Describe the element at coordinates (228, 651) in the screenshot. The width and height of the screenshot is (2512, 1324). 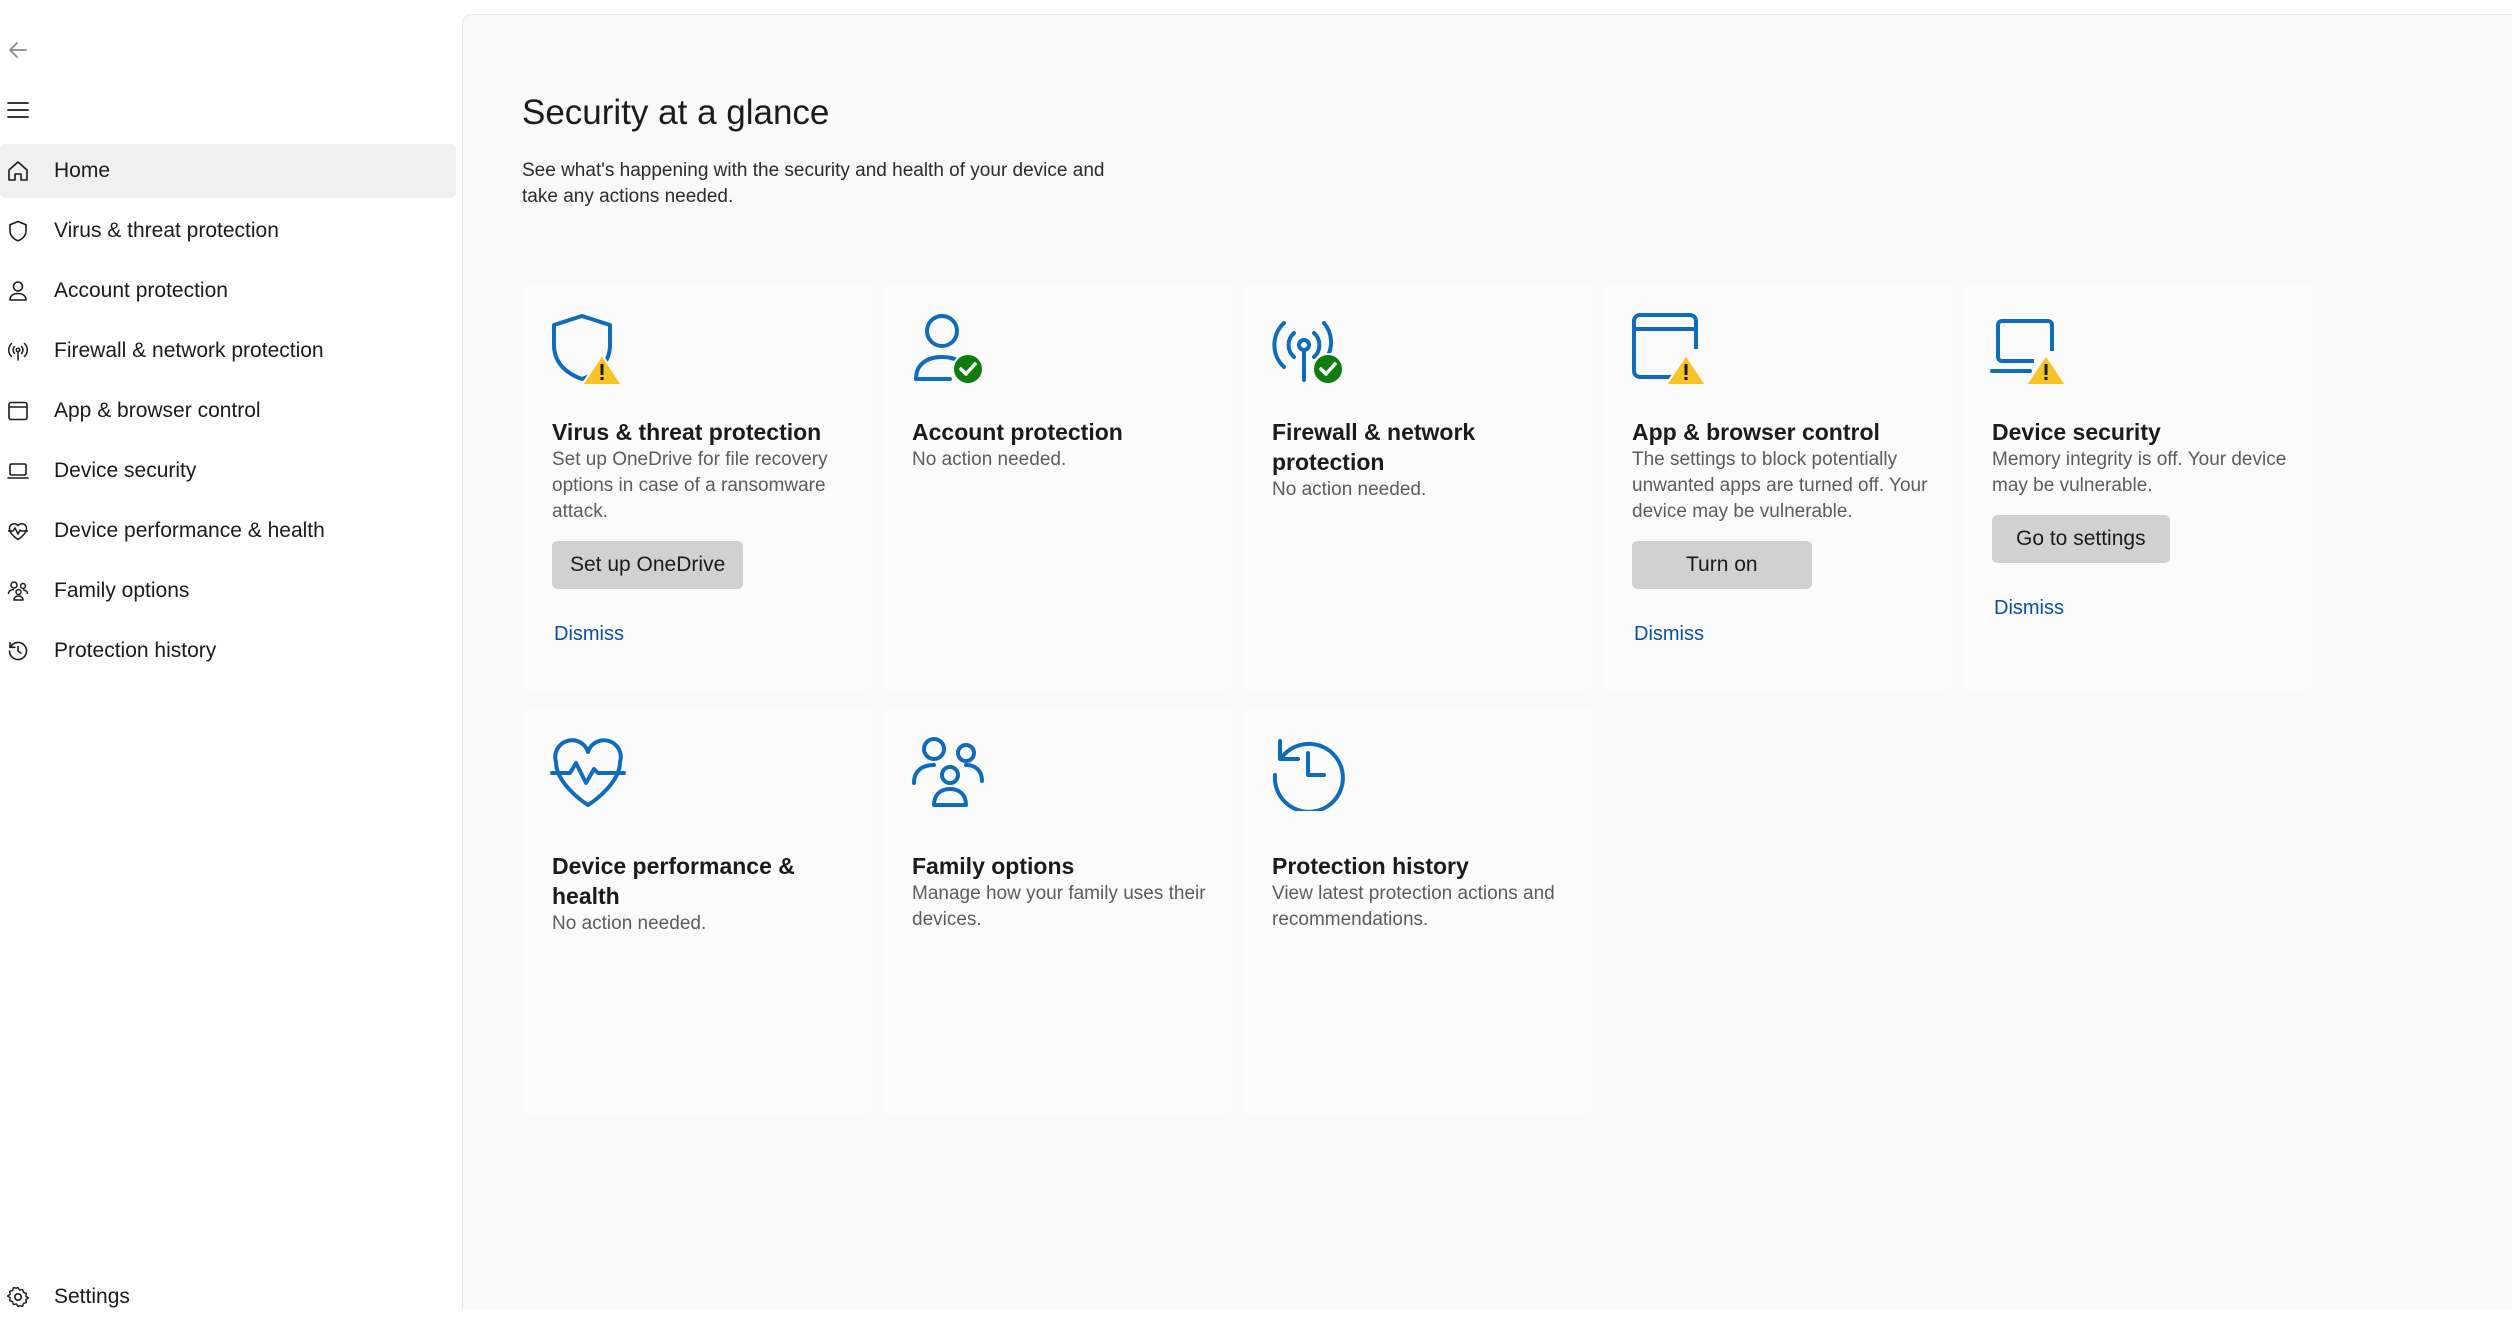
I see `sidebar-item-protection-history: Protection history` at that location.